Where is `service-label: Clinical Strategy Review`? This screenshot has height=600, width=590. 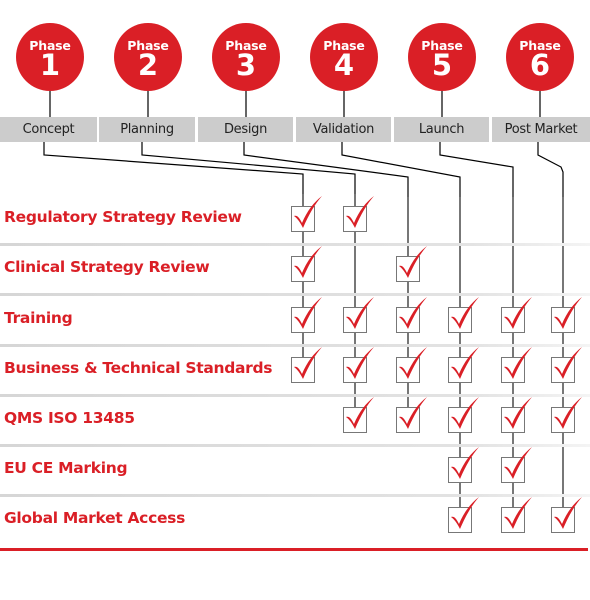
service-label: Clinical Strategy Review is located at coordinates (107, 267).